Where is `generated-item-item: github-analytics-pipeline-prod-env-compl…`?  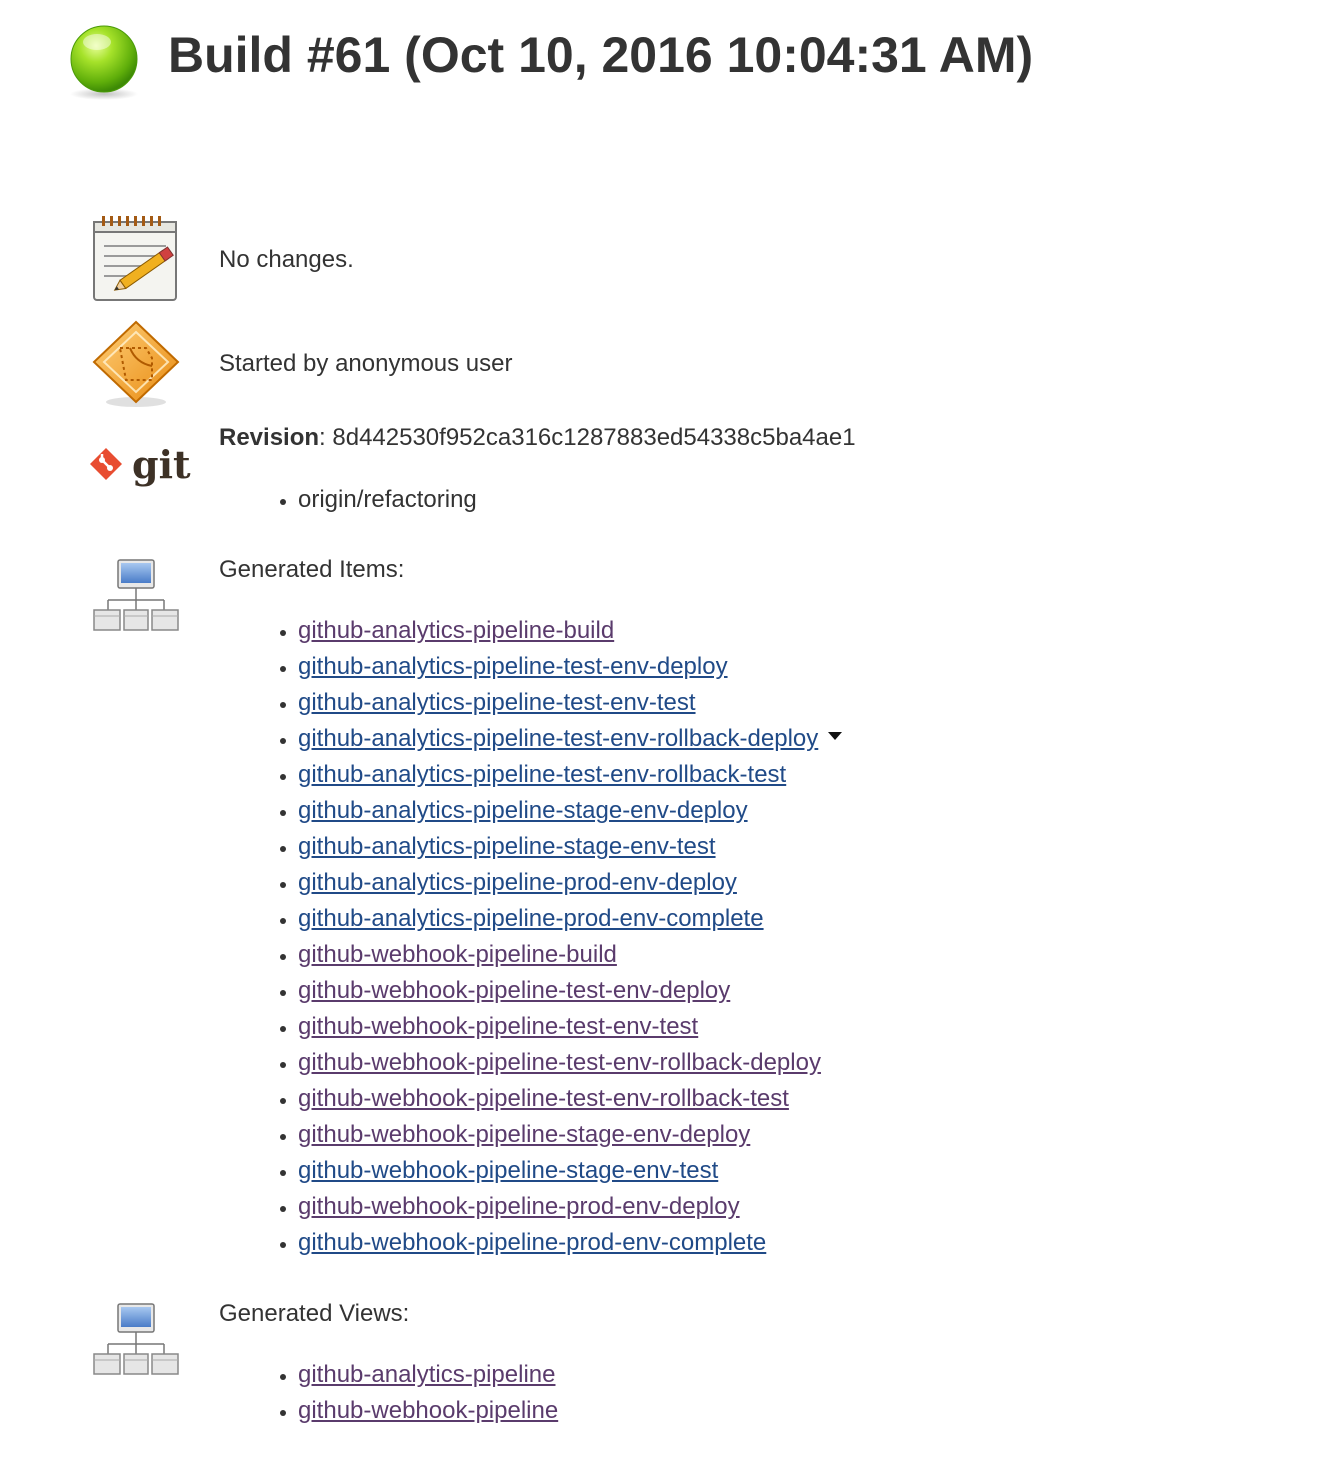
generated-item-item: github-analytics-pipeline-prod-env-compl… is located at coordinates (570, 919).